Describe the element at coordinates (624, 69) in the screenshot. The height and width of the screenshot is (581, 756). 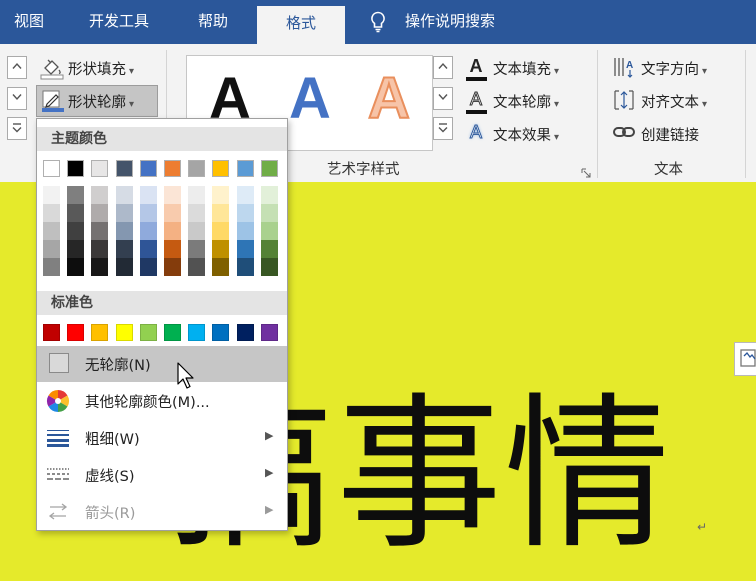
I see `text-direction-icon: A` at that location.